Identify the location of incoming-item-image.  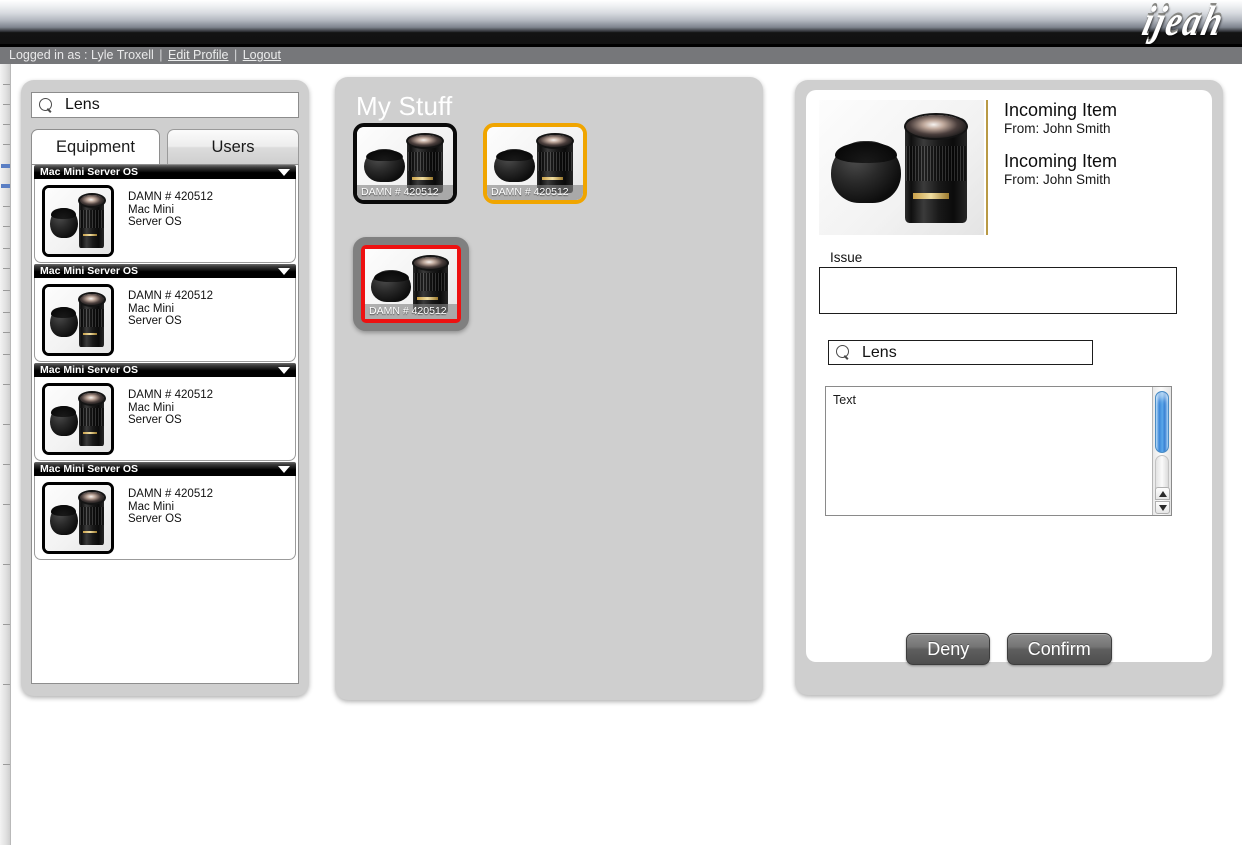
(901, 167).